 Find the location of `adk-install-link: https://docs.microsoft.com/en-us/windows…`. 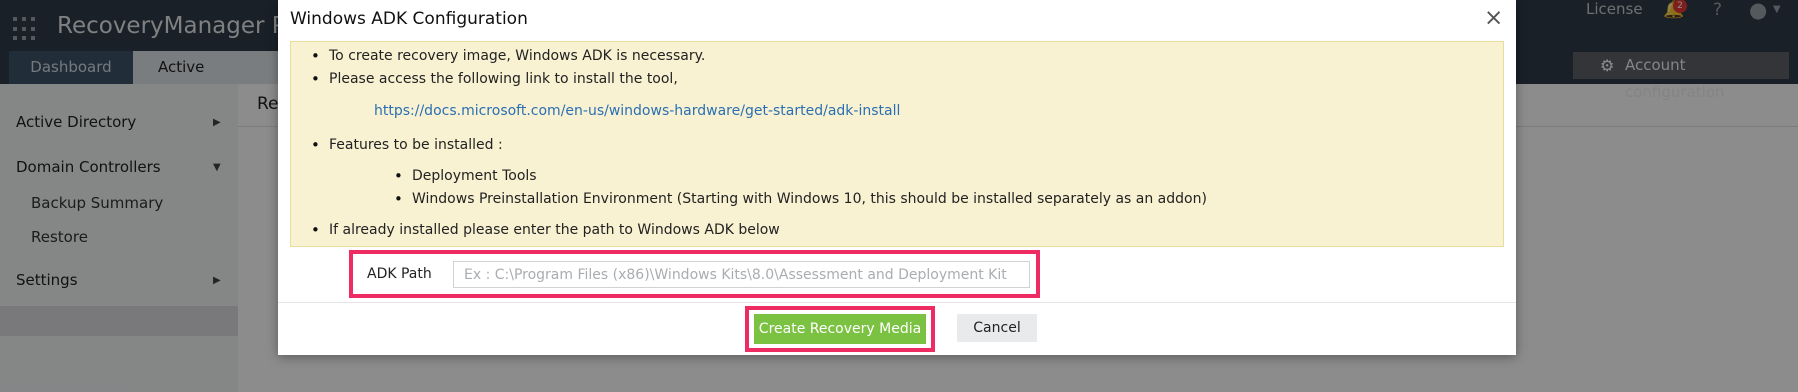

adk-install-link: https://docs.microsoft.com/en-us/windows… is located at coordinates (637, 111).